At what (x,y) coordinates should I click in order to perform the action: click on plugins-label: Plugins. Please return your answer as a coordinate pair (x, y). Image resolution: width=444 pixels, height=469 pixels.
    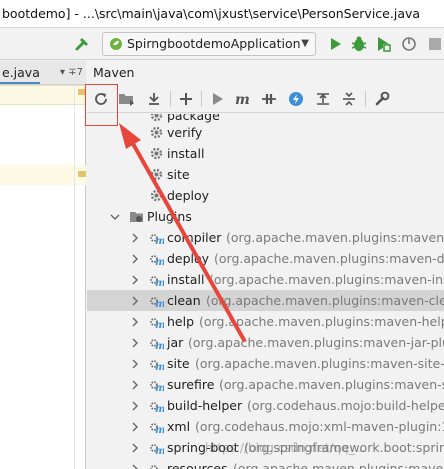
    Looking at the image, I should click on (169, 216).